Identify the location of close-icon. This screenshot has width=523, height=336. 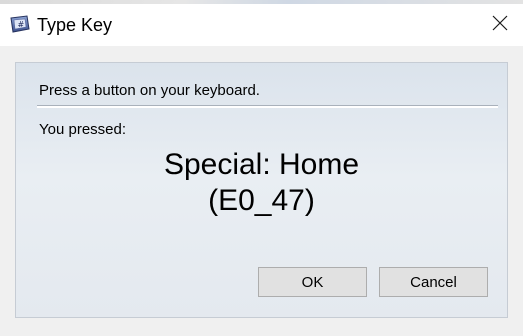
(500, 25).